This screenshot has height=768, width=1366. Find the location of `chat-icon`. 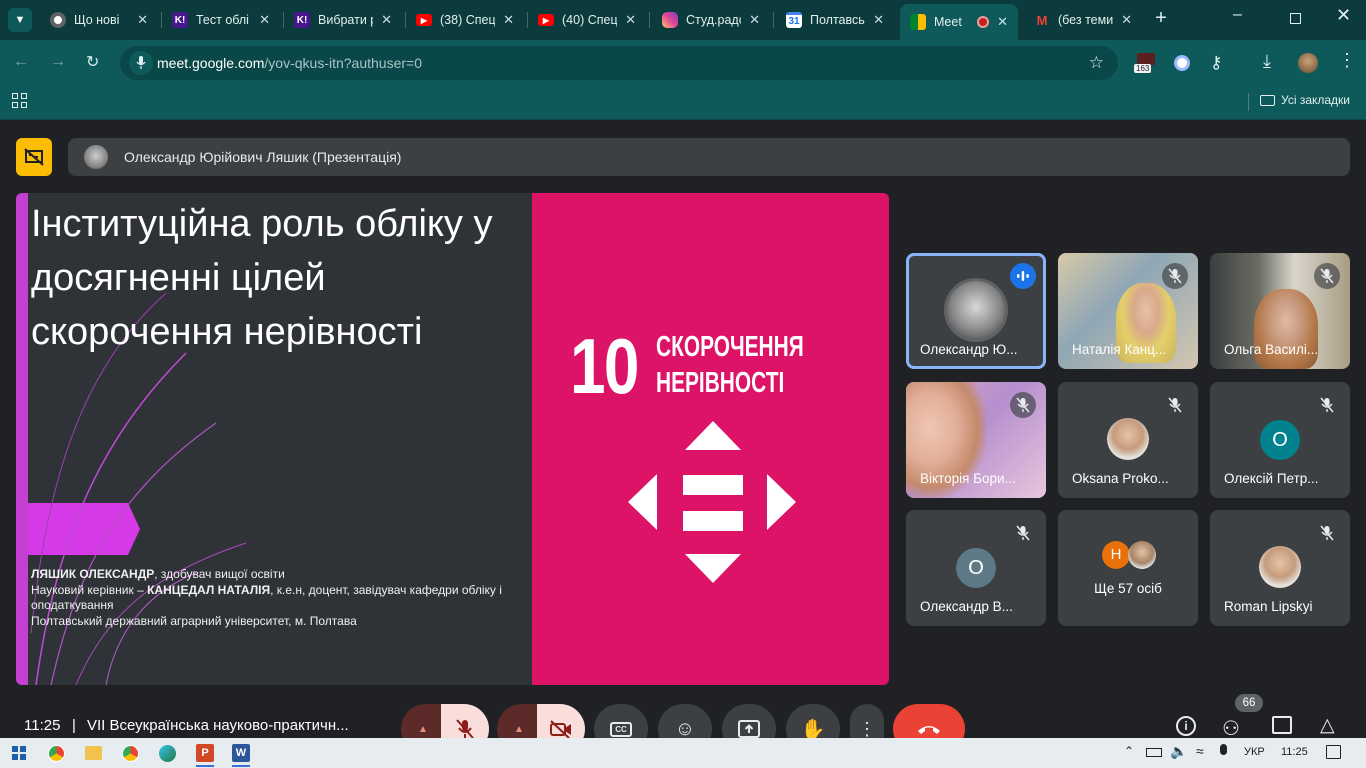

chat-icon is located at coordinates (1282, 725).